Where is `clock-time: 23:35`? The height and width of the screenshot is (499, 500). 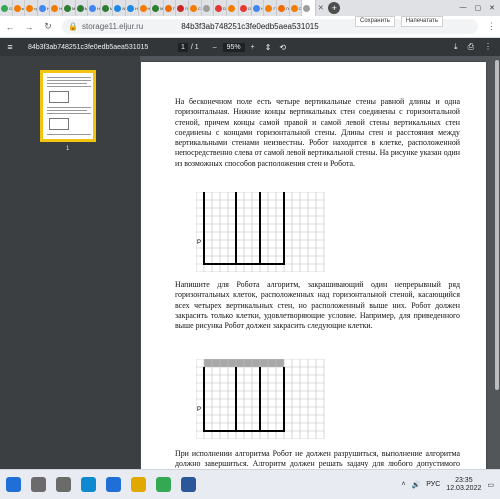 clock-time: 23:35 is located at coordinates (464, 480).